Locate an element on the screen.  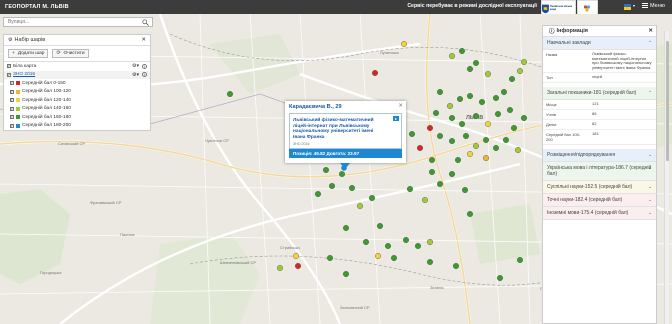
legend-item: ✓ Середній бал 100-120 is located at coordinates (77, 92).